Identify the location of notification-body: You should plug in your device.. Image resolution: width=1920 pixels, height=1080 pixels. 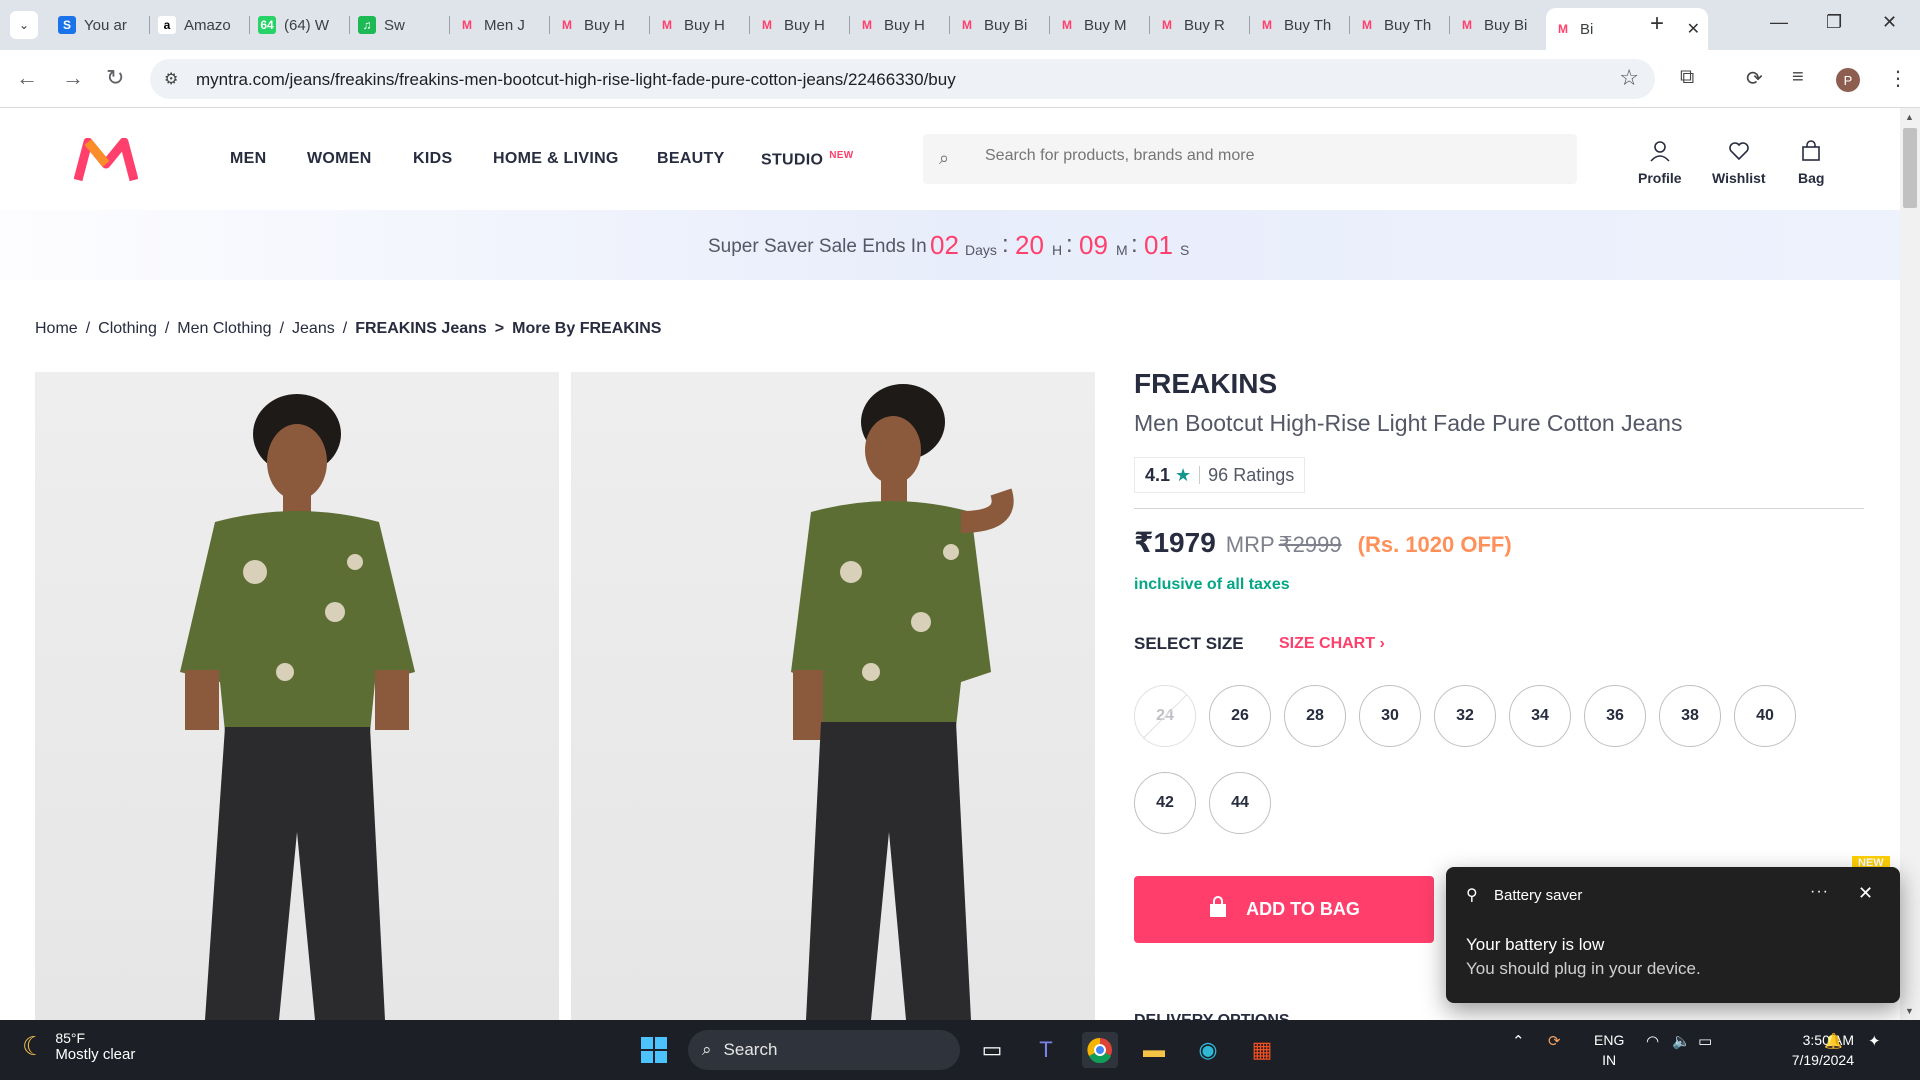
(1583, 968).